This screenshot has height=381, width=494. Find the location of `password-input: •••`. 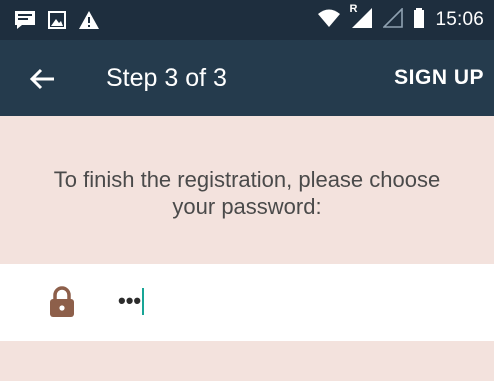

password-input: ••• is located at coordinates (131, 301).